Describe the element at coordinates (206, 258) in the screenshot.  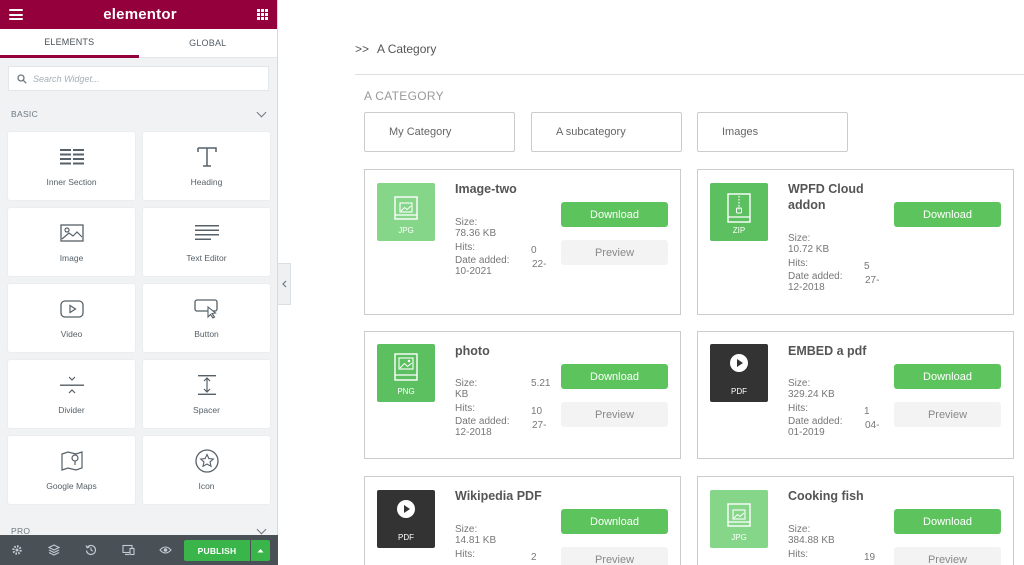
I see `widget-label: Text Editor` at that location.